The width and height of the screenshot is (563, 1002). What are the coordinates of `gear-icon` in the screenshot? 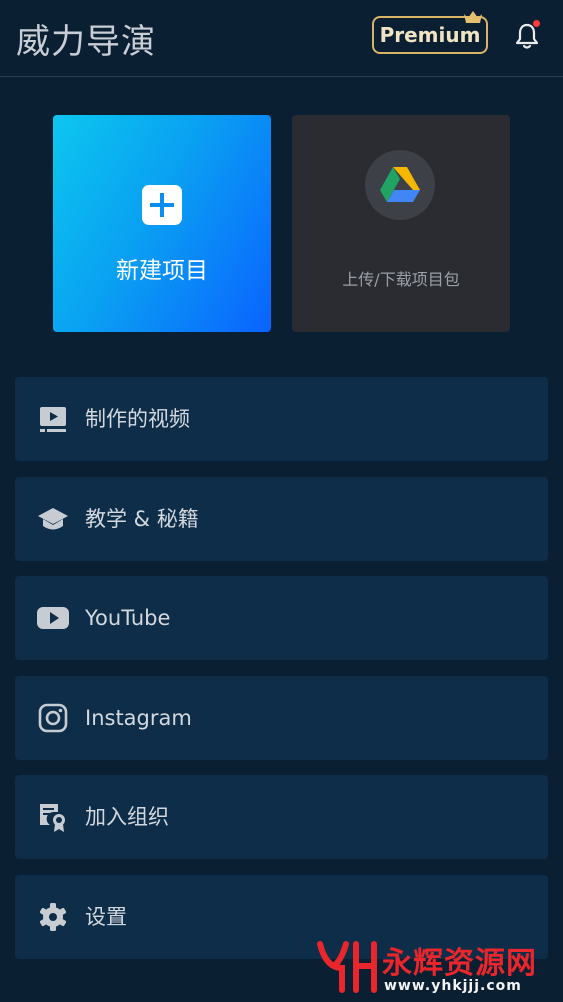 It's located at (53, 917).